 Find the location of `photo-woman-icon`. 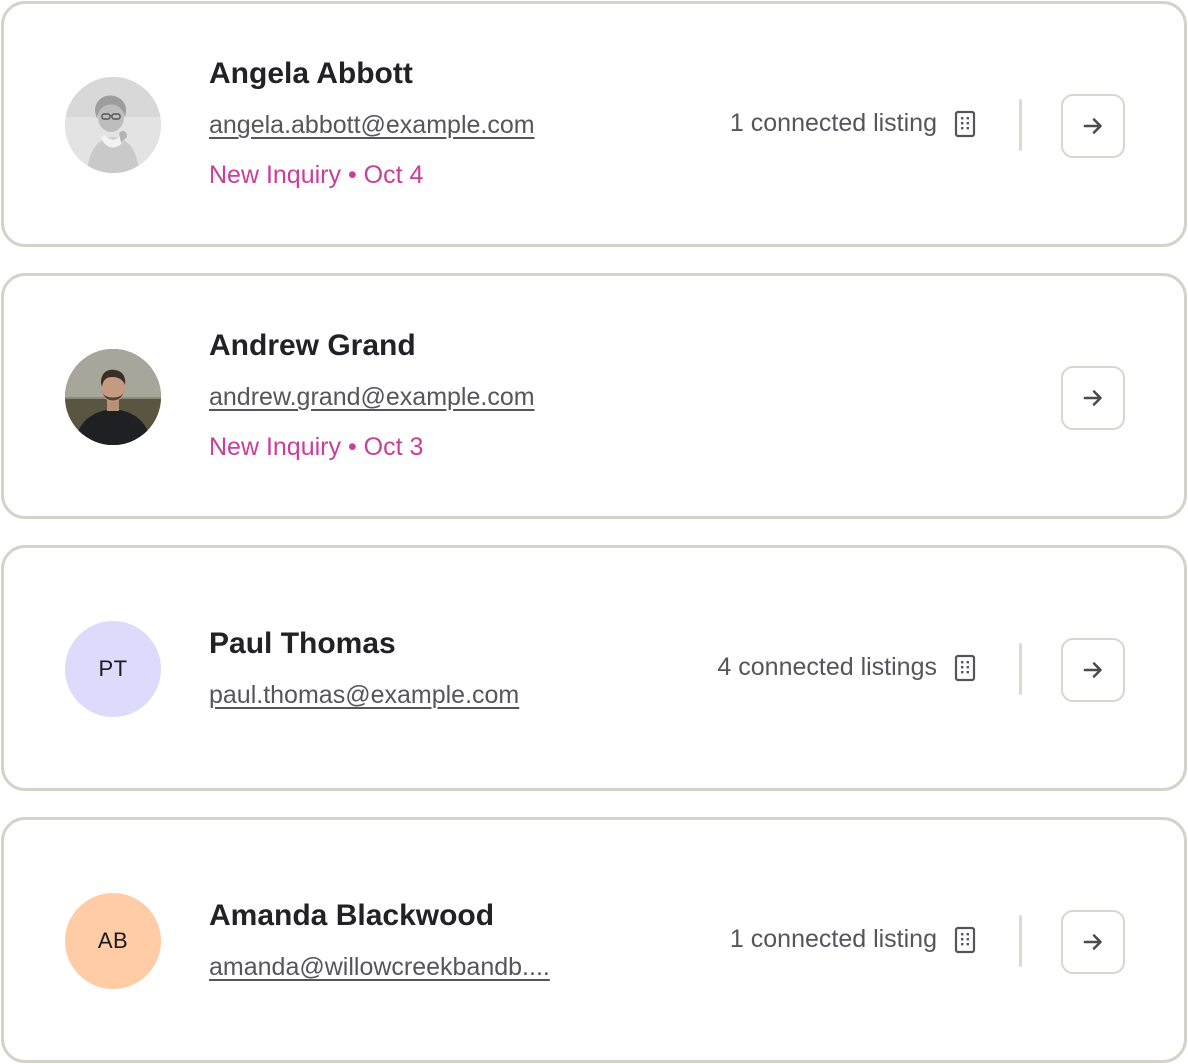

photo-woman-icon is located at coordinates (113, 125).